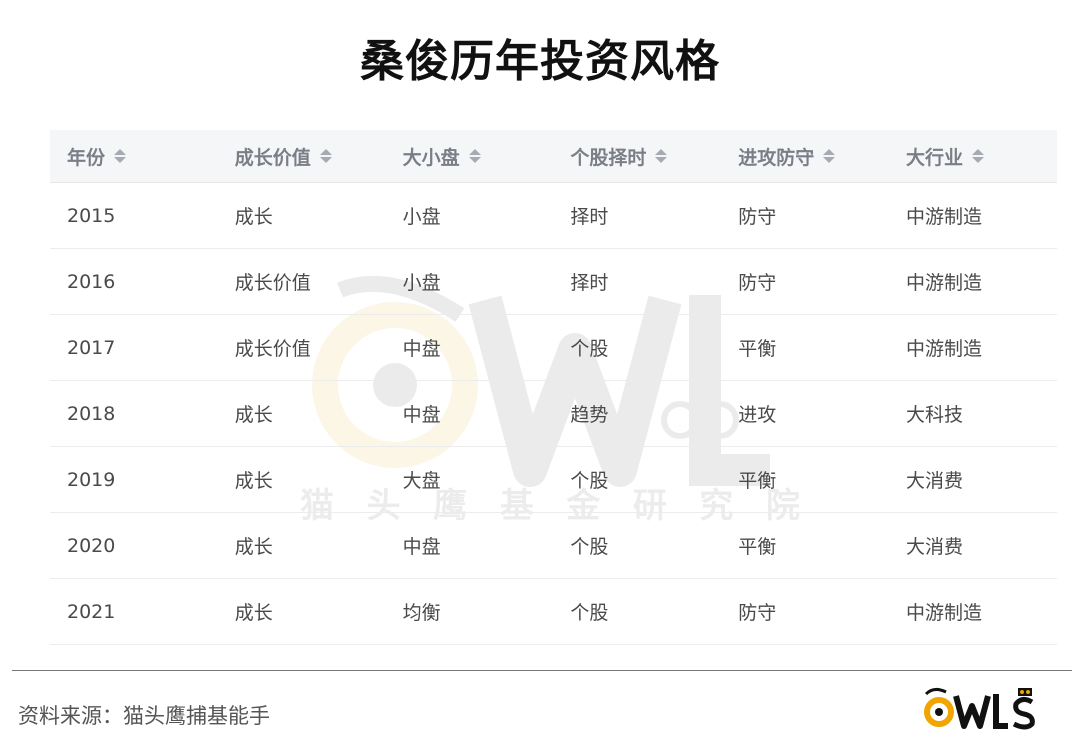 Image resolution: width=1080 pixels, height=755 pixels. What do you see at coordinates (757, 415) in the screenshot?
I see `table-cell: 进攻` at bounding box center [757, 415].